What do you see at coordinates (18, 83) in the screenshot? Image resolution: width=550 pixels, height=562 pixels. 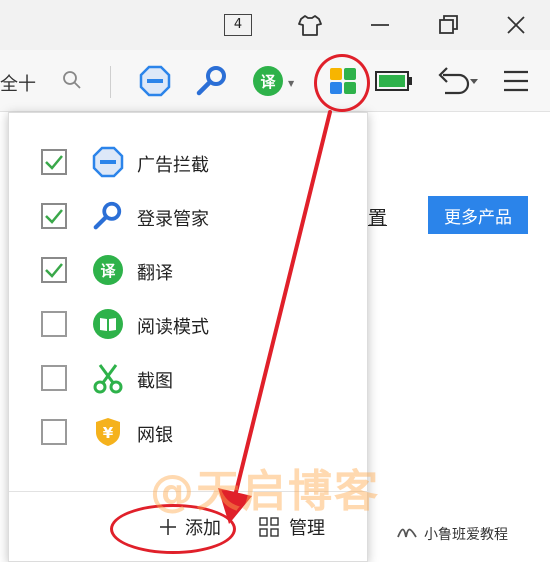 I see `search-engine-text: 全十` at bounding box center [18, 83].